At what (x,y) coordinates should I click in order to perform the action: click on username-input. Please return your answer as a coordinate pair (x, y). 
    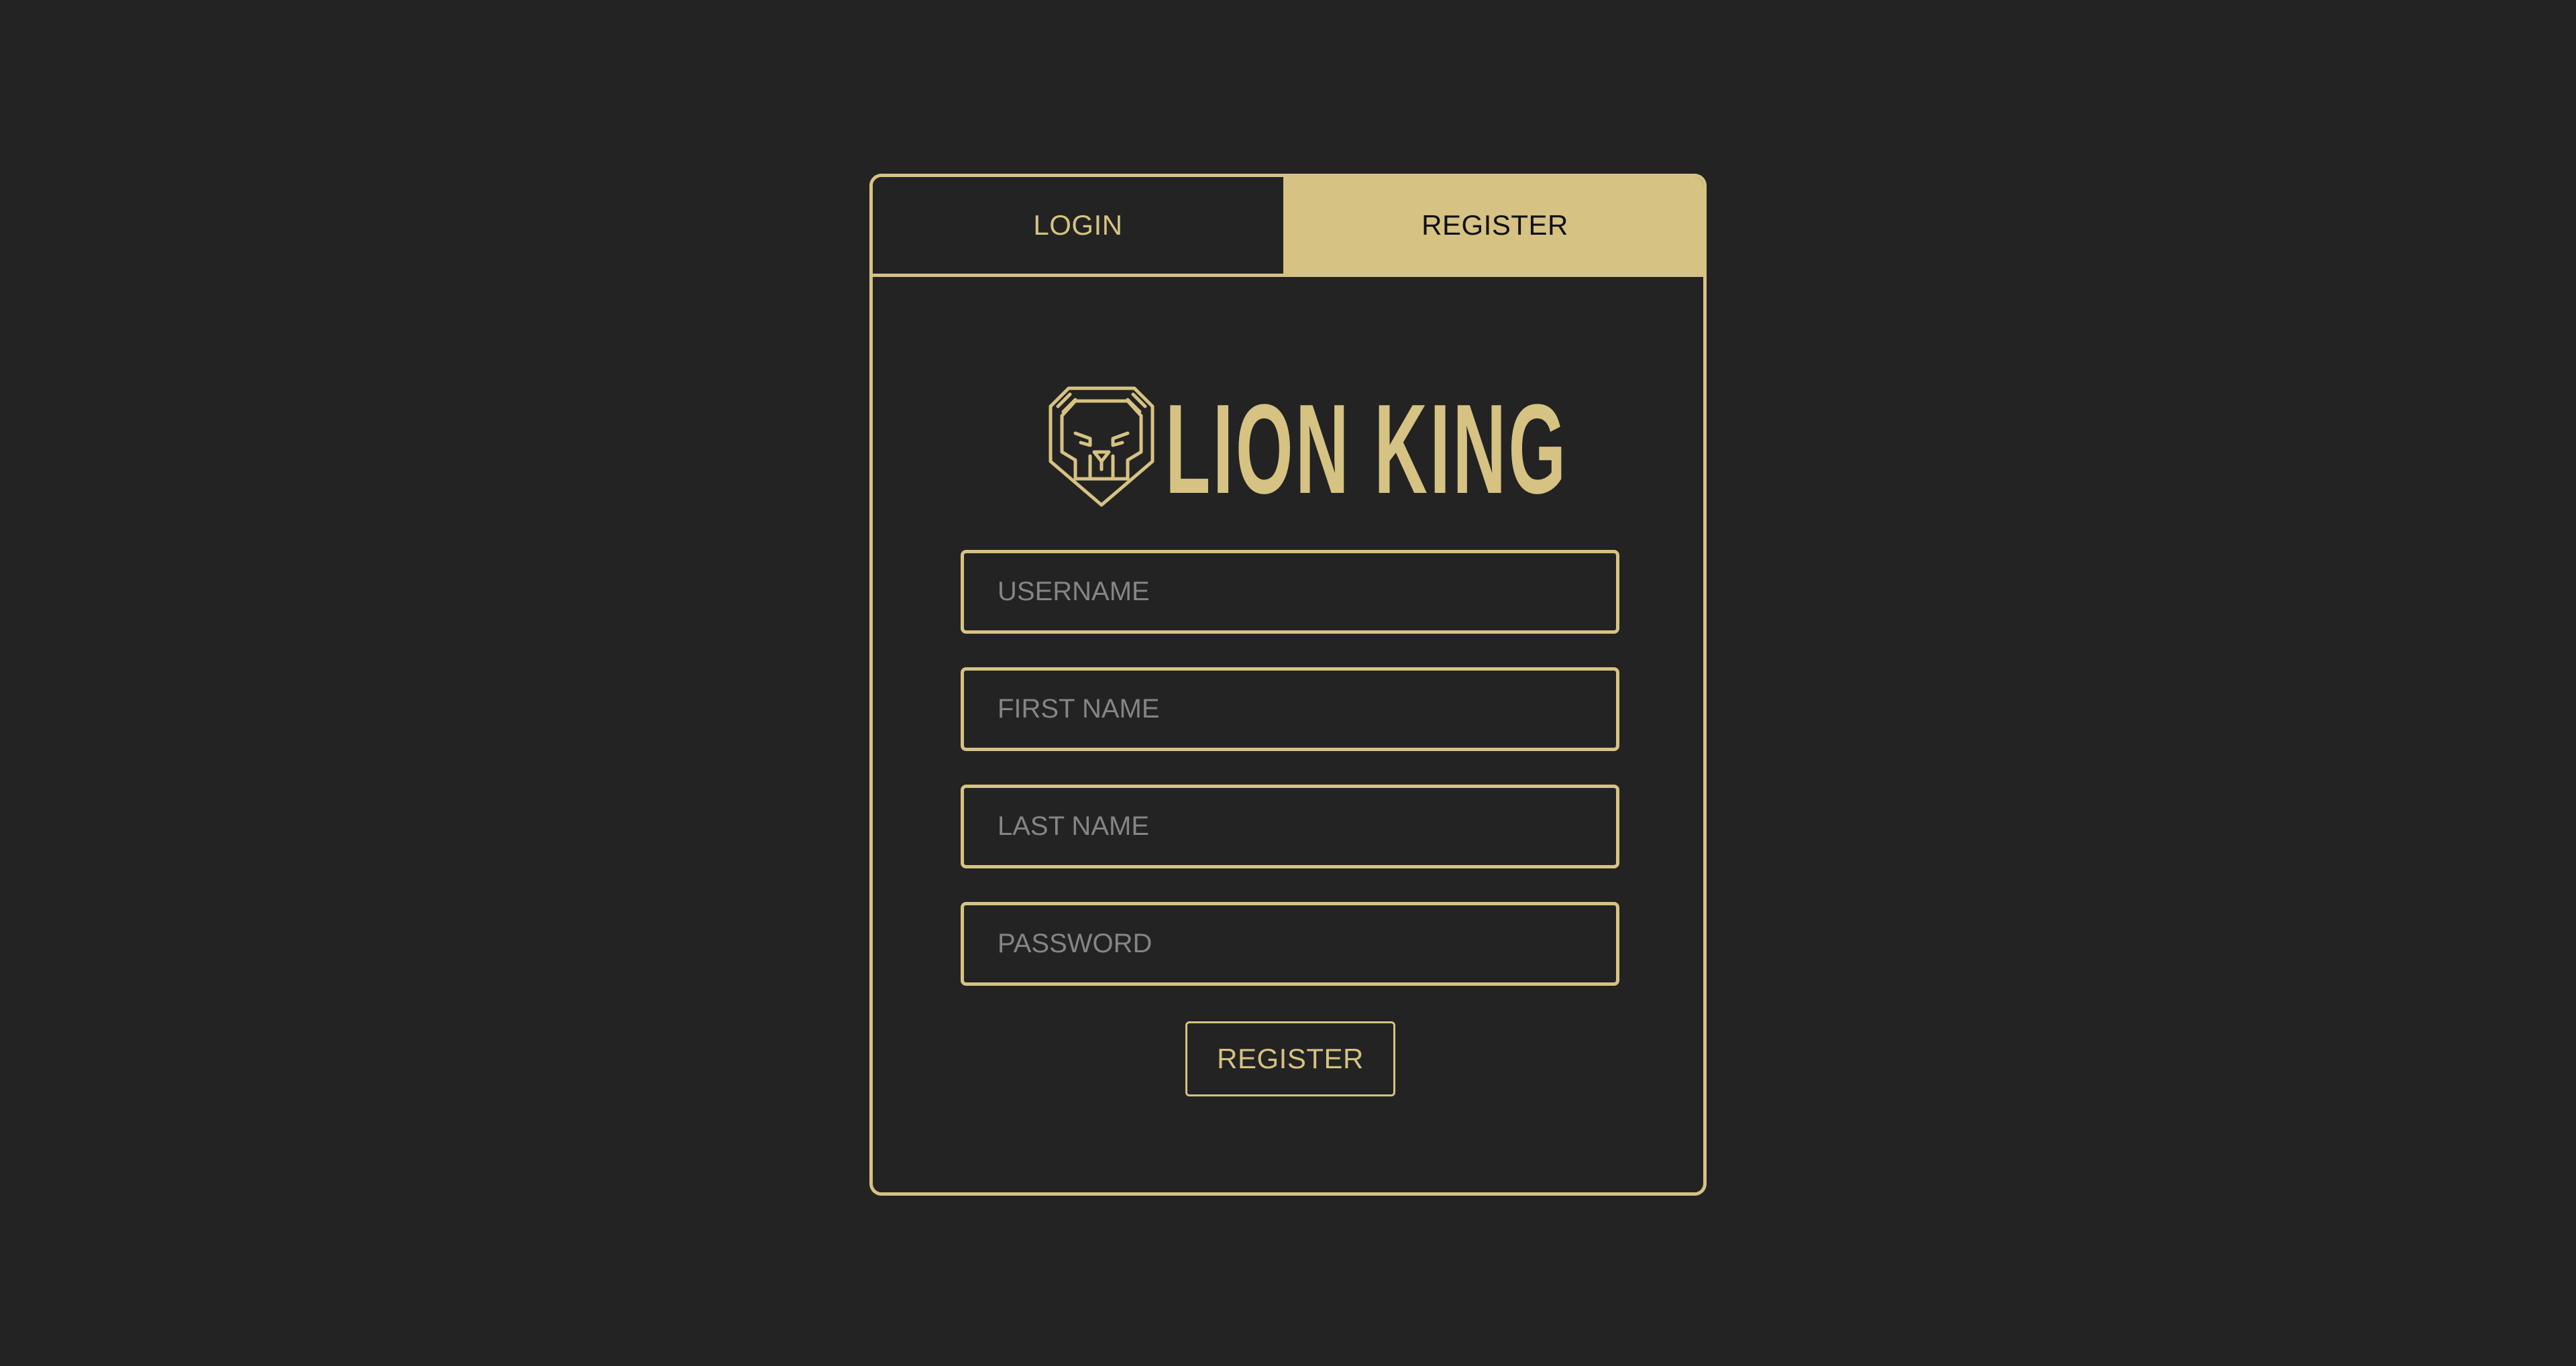
    Looking at the image, I should click on (1290, 592).